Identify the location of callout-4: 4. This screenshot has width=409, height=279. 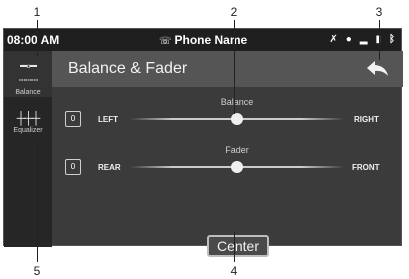
(234, 271).